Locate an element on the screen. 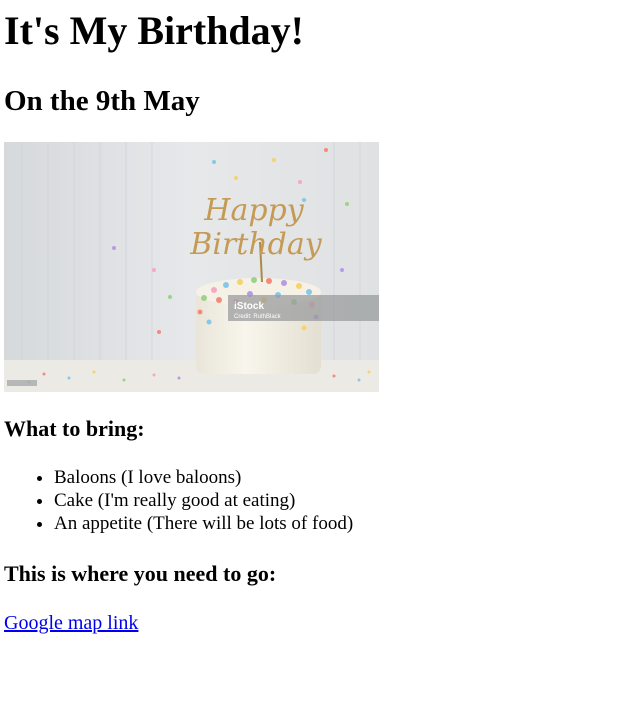  list-item: Baloons (I love baloons) is located at coordinates (342, 477).